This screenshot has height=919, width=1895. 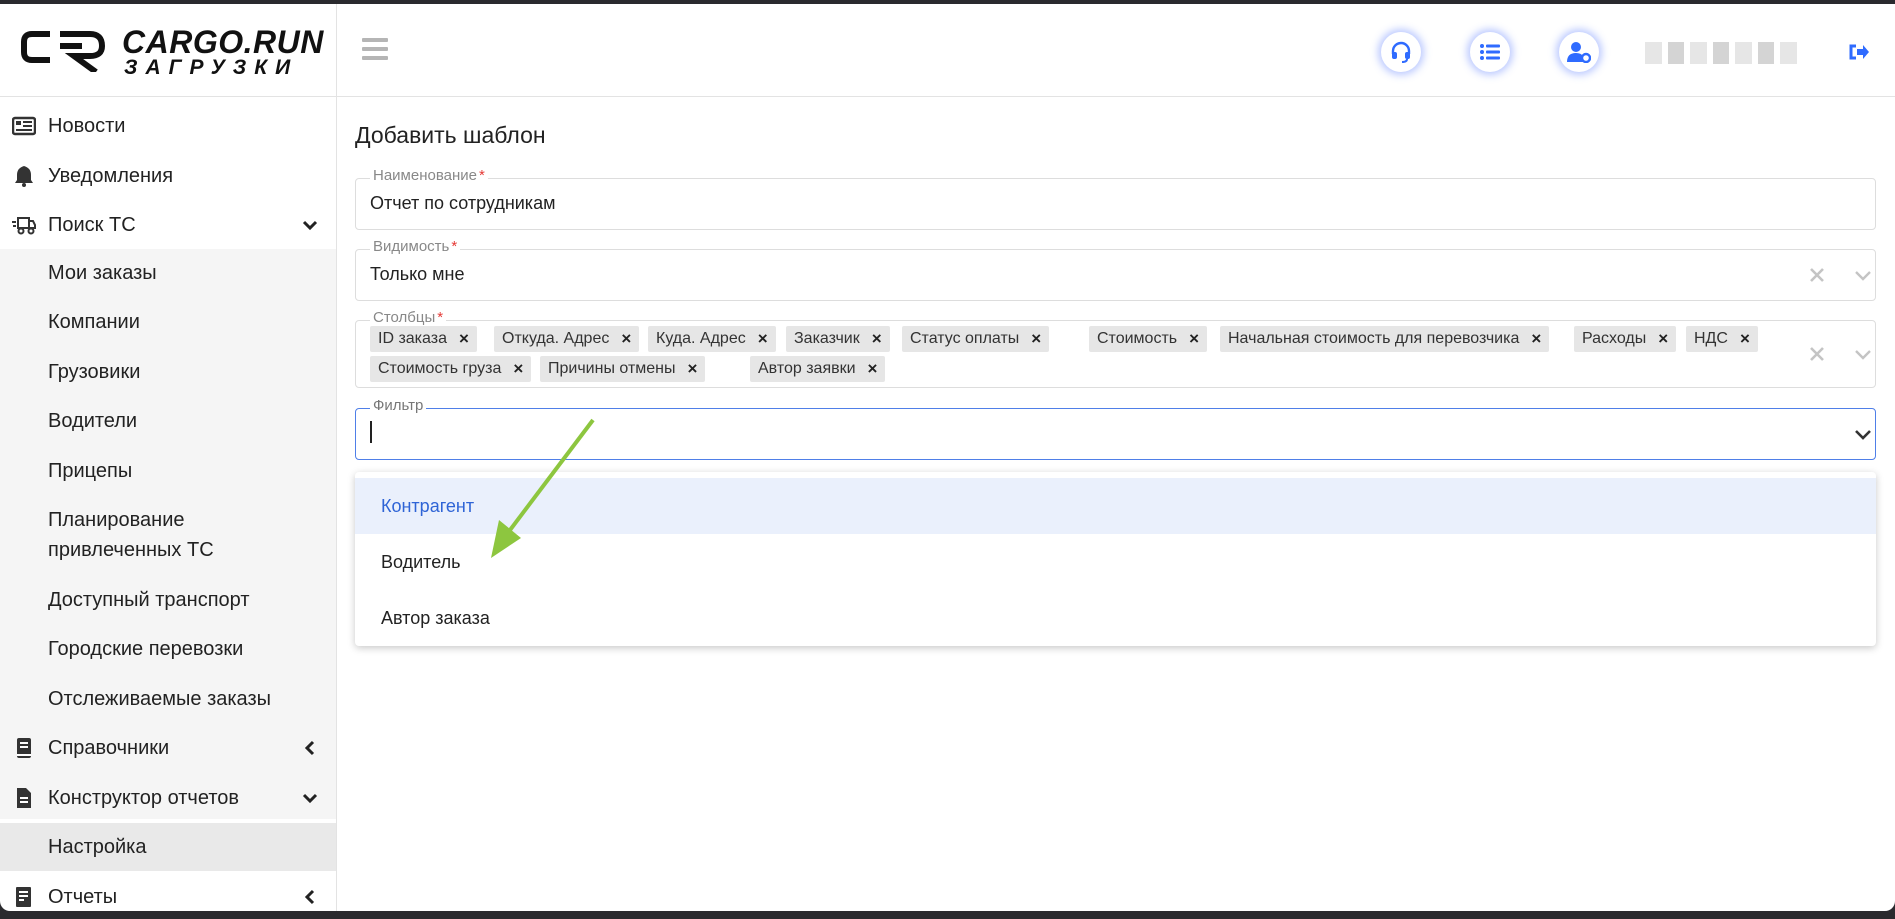 I want to click on sidebar-item-label: Новости, so click(x=87, y=125).